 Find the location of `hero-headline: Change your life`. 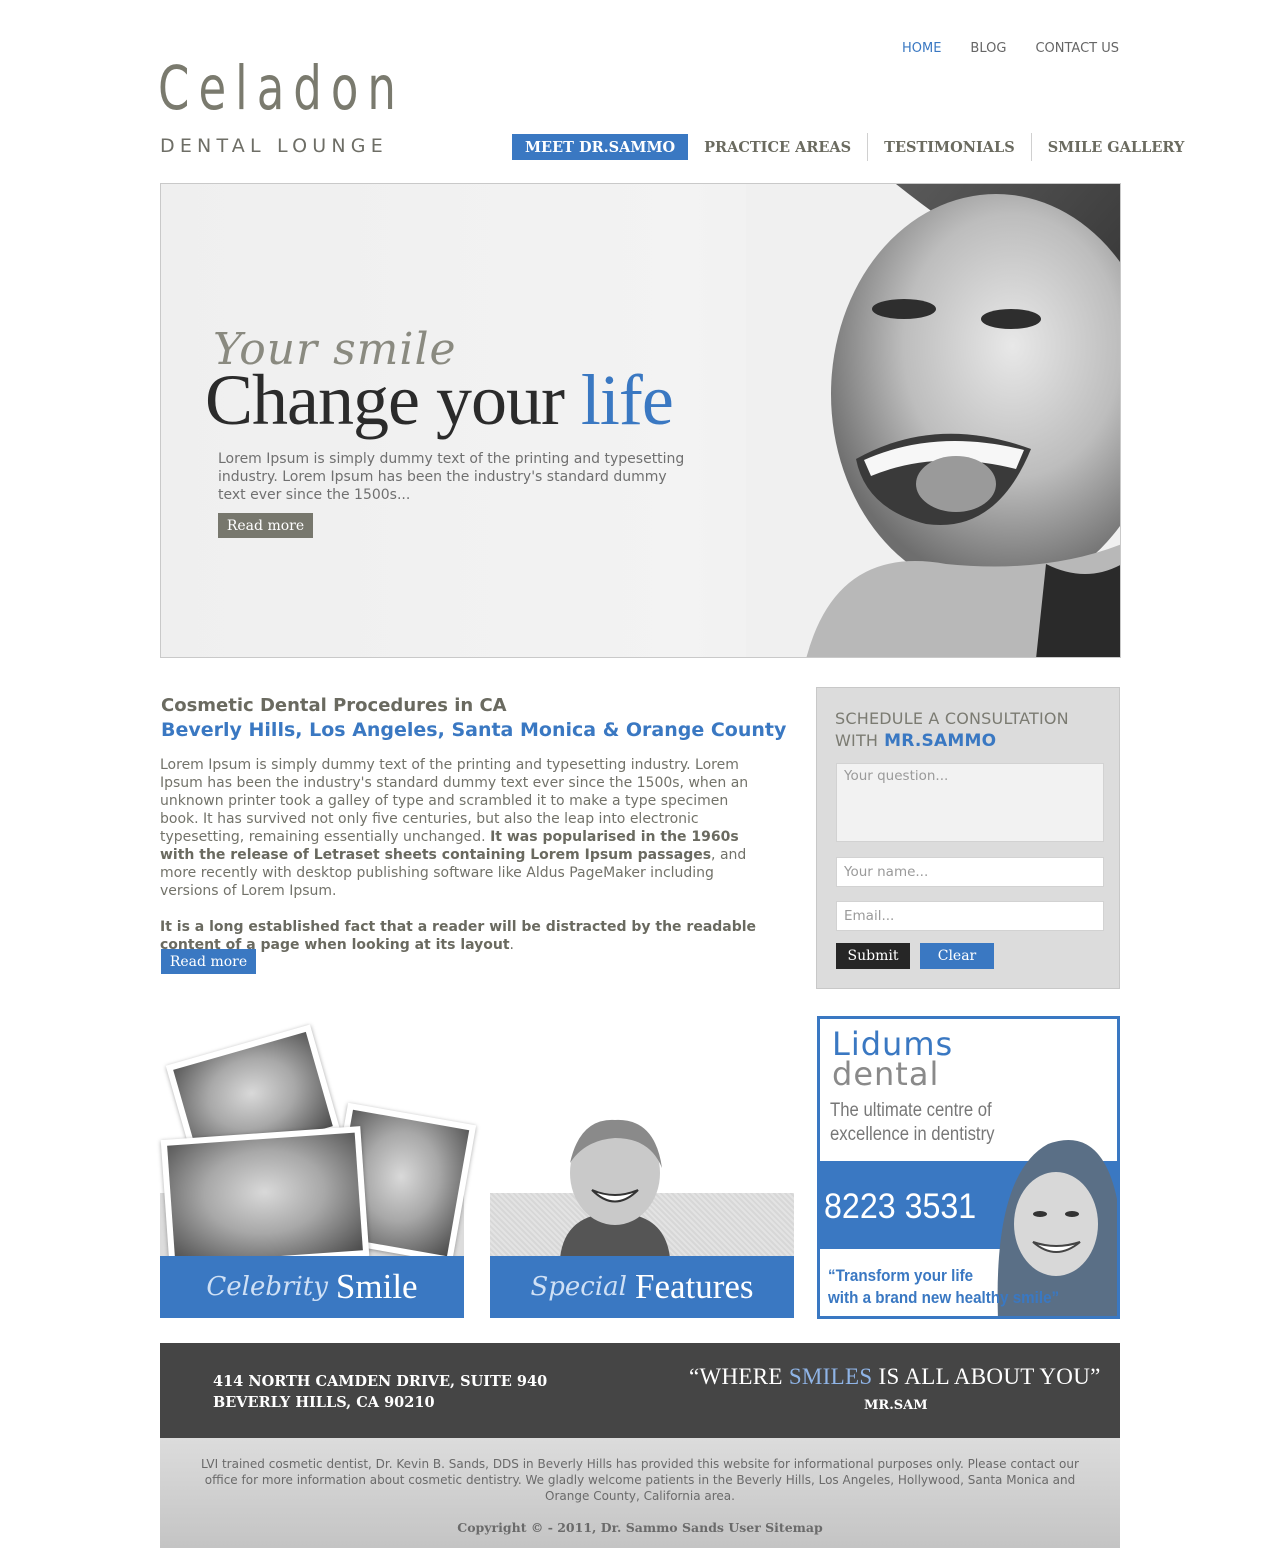

hero-headline: Change your life is located at coordinates (439, 400).